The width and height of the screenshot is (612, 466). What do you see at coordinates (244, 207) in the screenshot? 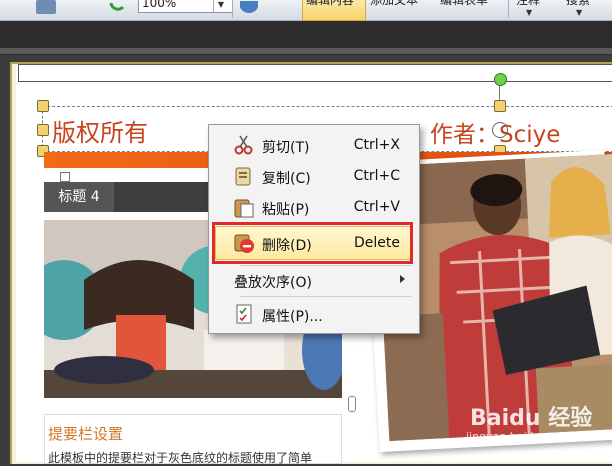
I see `paste-icon` at bounding box center [244, 207].